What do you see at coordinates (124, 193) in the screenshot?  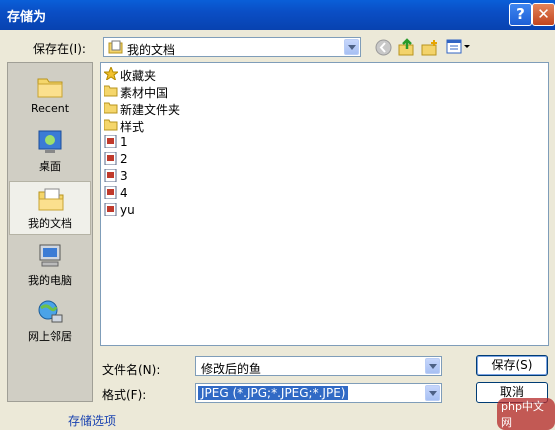 I see `file-name: 4` at bounding box center [124, 193].